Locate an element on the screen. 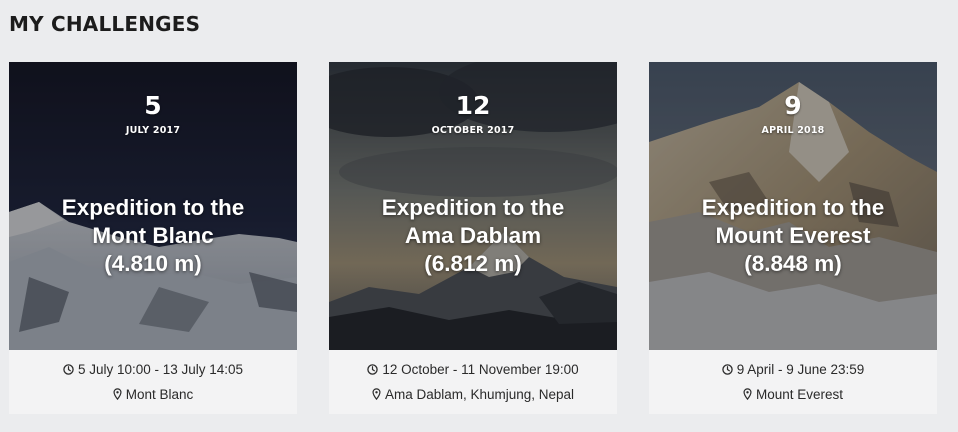 Image resolution: width=958 pixels, height=432 pixels. location-row: Ama Dablam, Khumjung, Nepal is located at coordinates (473, 394).